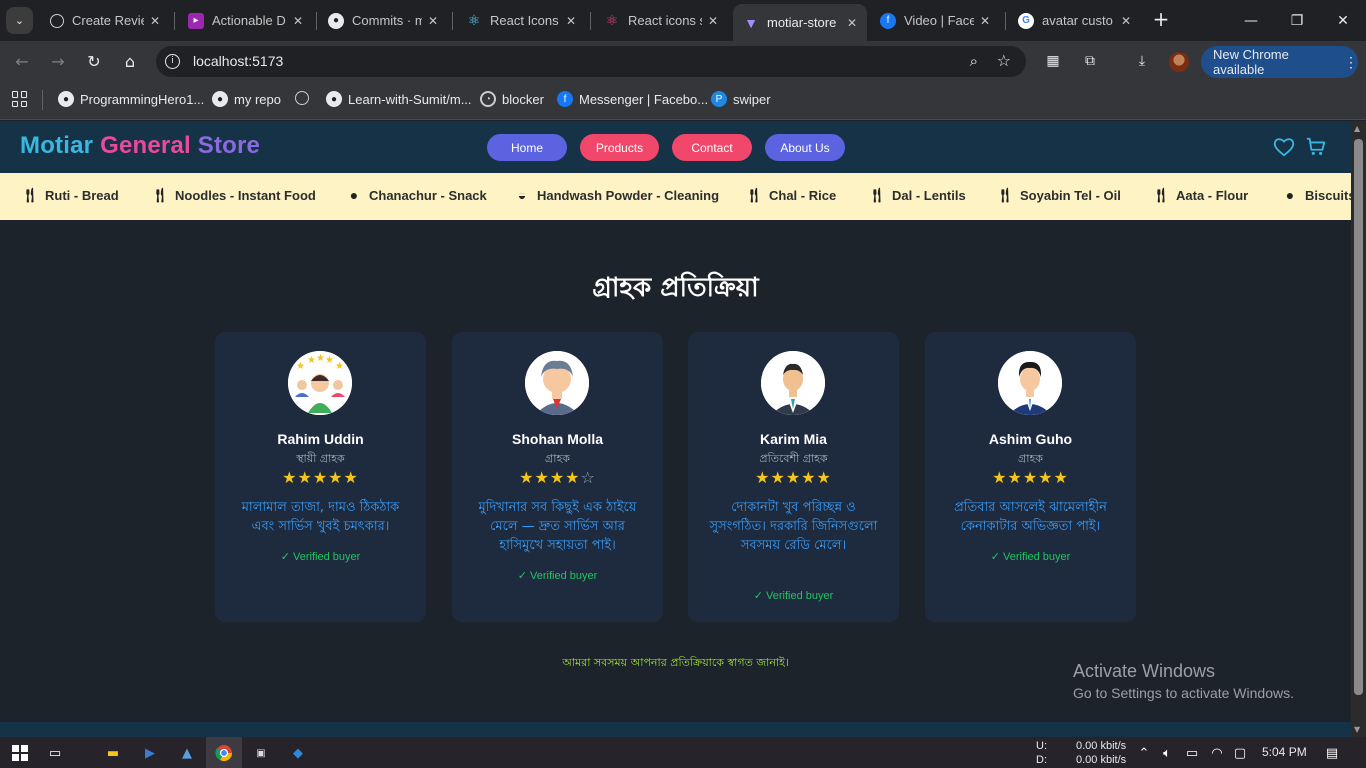  What do you see at coordinates (793, 383) in the screenshot?
I see `avatar` at bounding box center [793, 383].